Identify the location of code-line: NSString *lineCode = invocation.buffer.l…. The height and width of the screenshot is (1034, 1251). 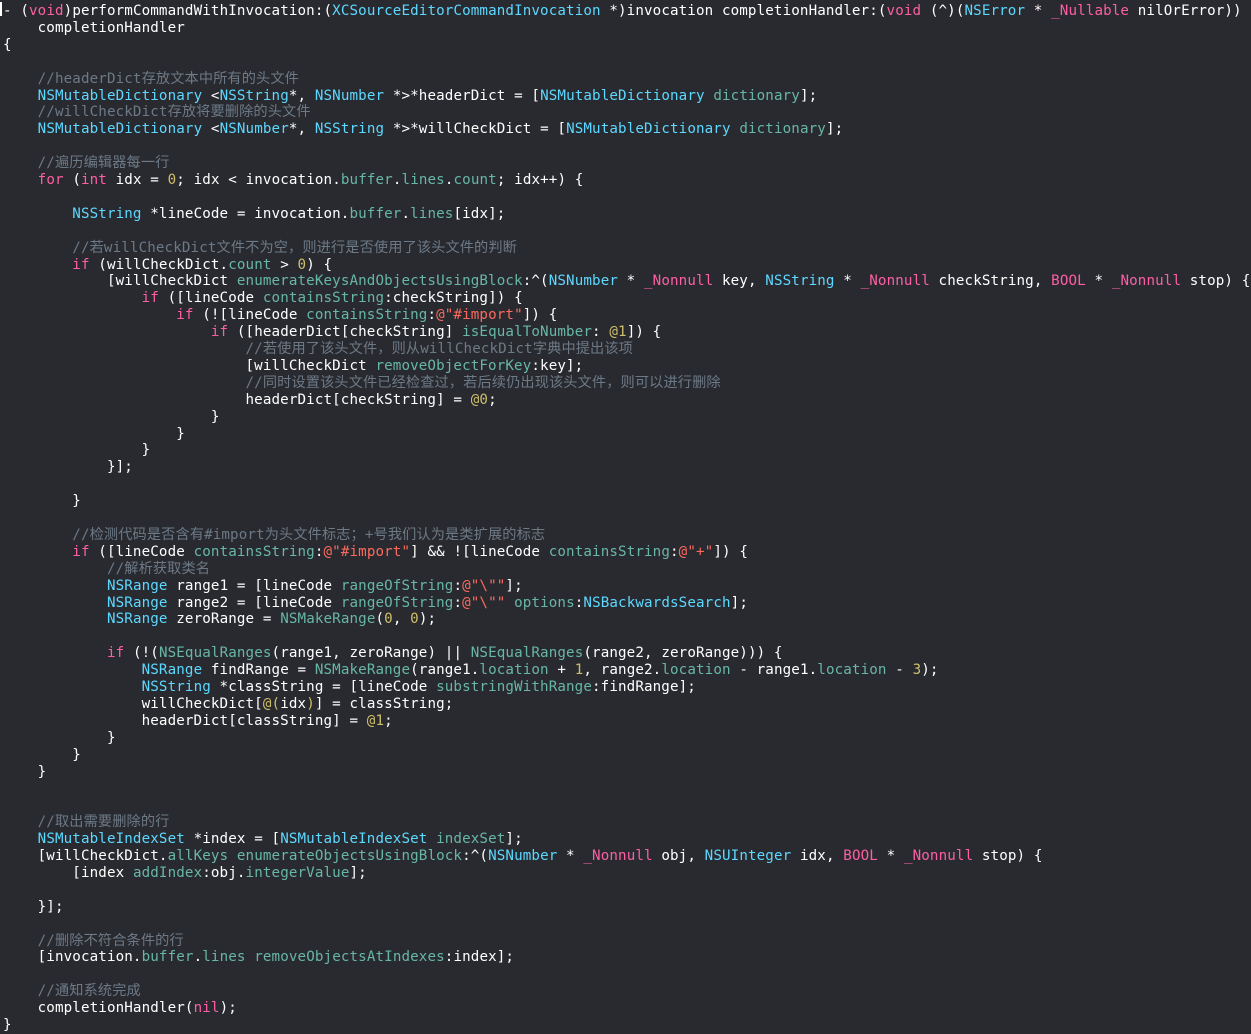
(254, 214).